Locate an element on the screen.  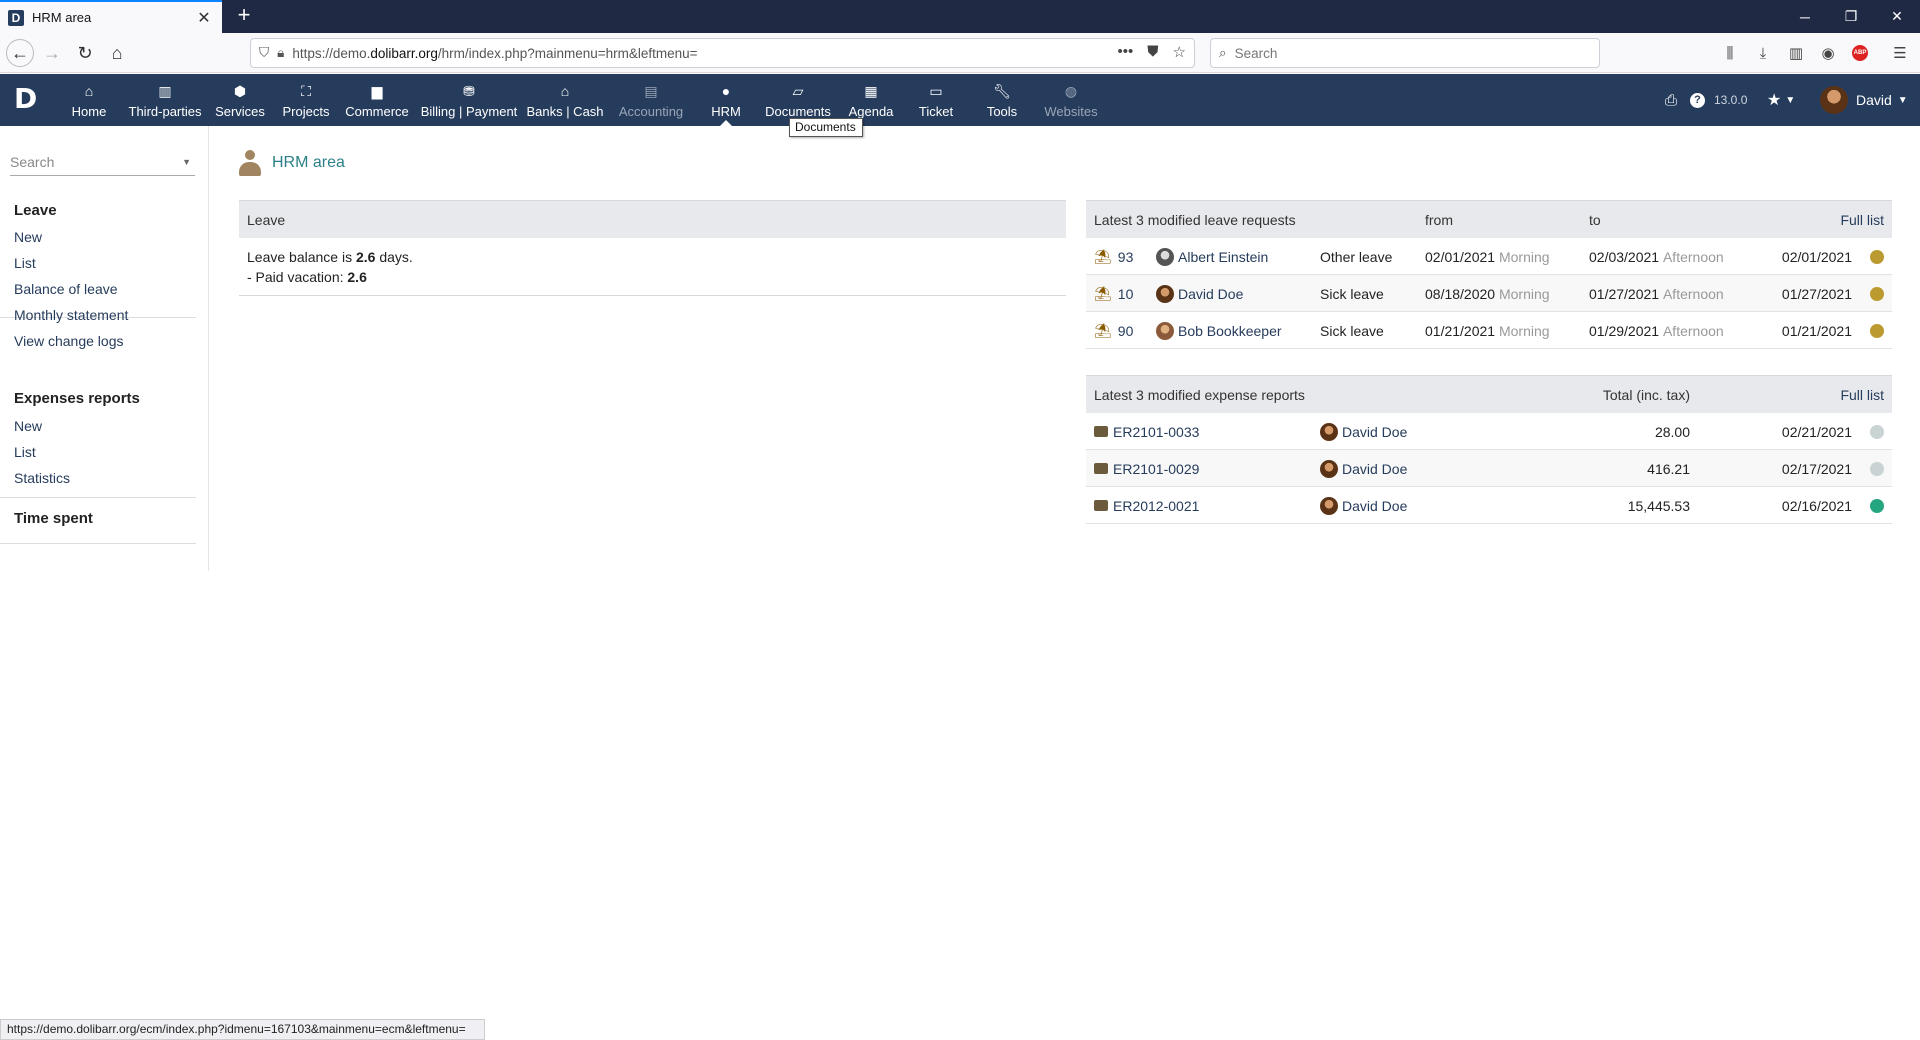
leave-user-link: Bob Bookkeeper is located at coordinates (1219, 330).